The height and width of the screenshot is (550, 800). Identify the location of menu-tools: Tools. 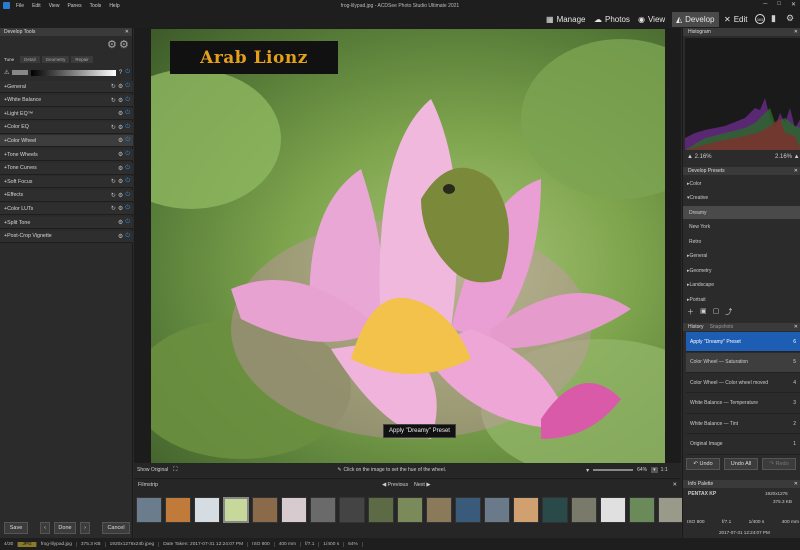
(96, 6).